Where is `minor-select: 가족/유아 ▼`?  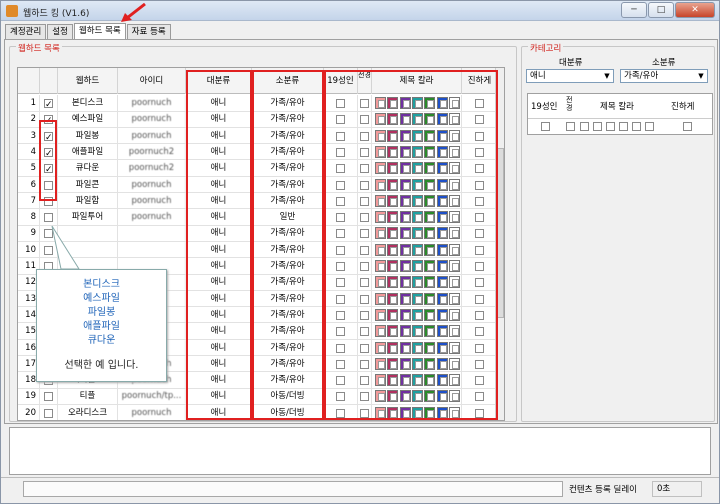
minor-select: 가족/유아 ▼ is located at coordinates (664, 76).